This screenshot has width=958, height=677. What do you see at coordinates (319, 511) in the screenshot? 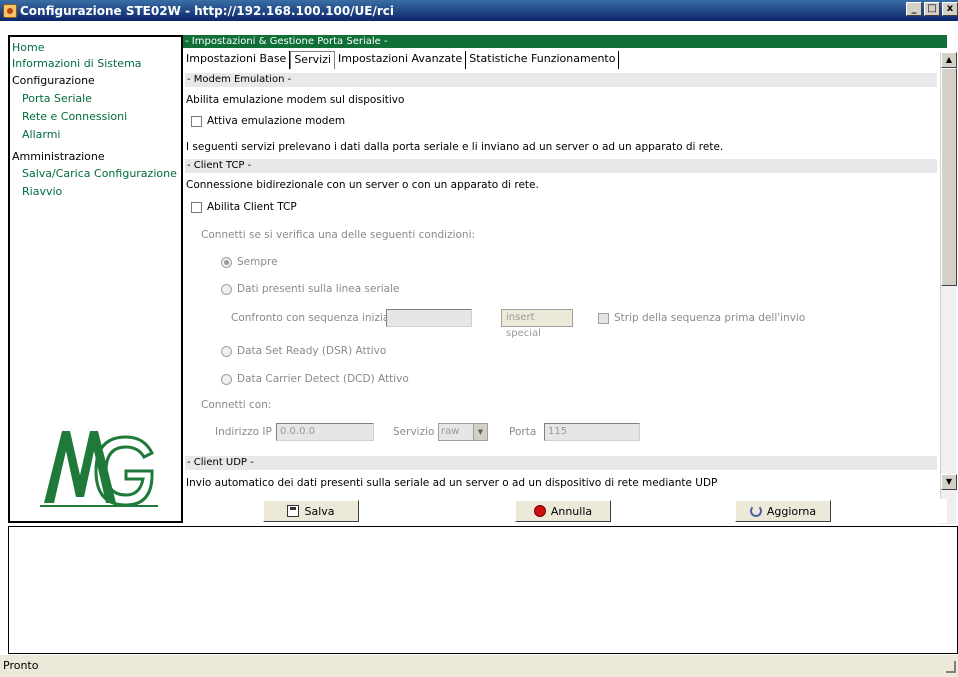
I see `salva-label: Salva` at bounding box center [319, 511].